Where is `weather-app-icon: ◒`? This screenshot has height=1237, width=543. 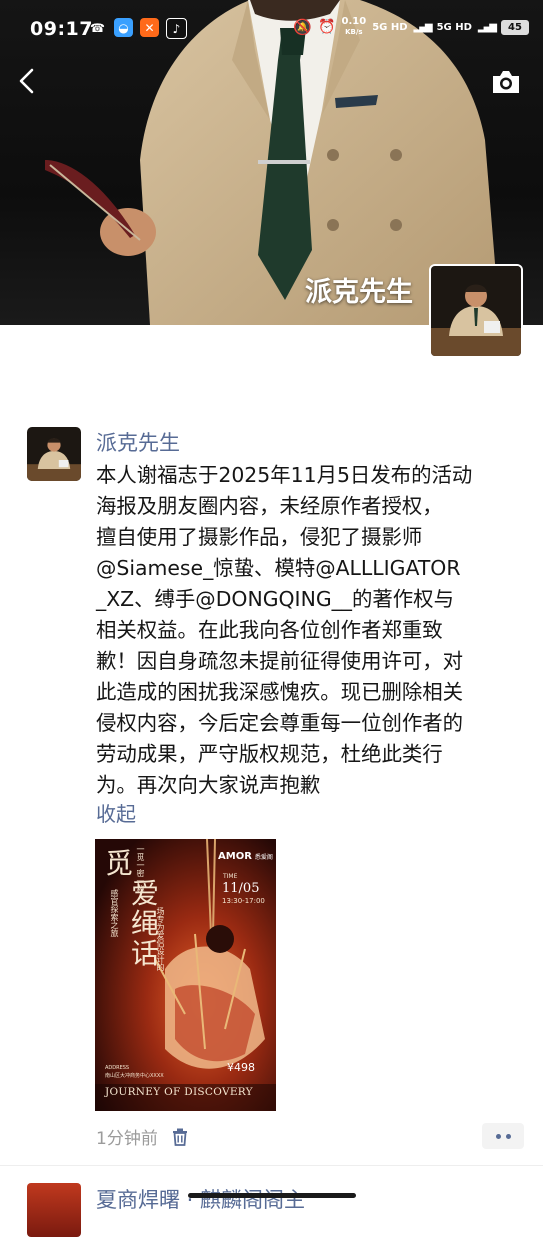
weather-app-icon: ◒ is located at coordinates (123, 27).